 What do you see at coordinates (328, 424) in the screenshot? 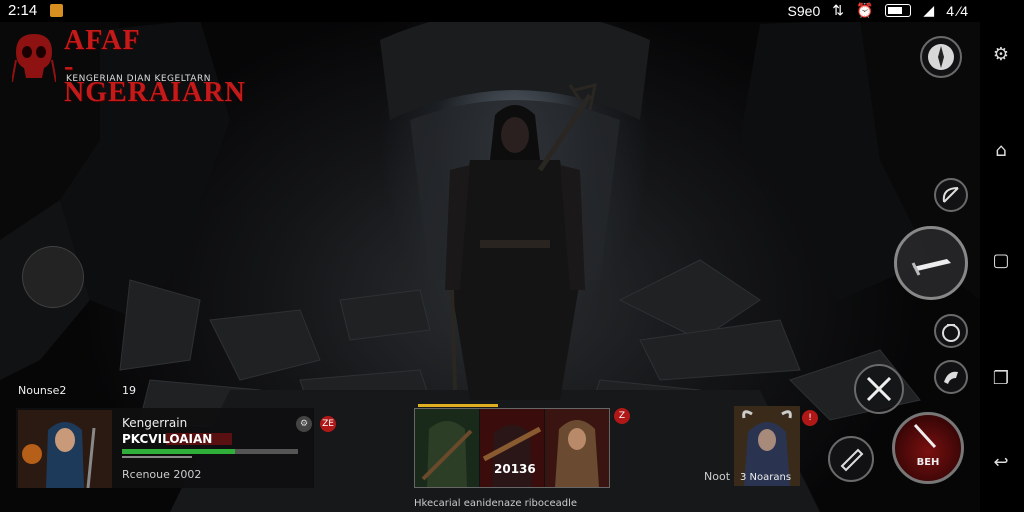
I see `character-alert-badge: ZE` at bounding box center [328, 424].